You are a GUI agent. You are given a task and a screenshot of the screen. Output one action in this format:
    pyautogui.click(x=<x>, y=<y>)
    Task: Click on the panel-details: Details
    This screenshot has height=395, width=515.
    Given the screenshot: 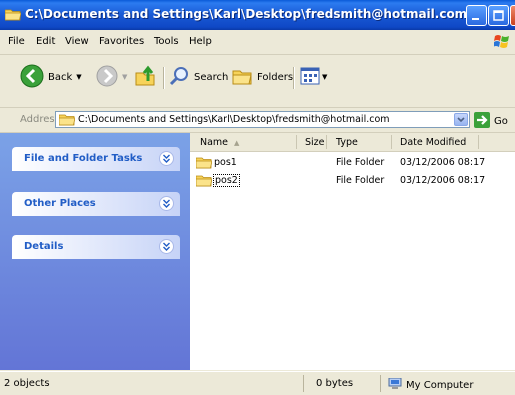 What is the action you would take?
    pyautogui.click(x=96, y=247)
    